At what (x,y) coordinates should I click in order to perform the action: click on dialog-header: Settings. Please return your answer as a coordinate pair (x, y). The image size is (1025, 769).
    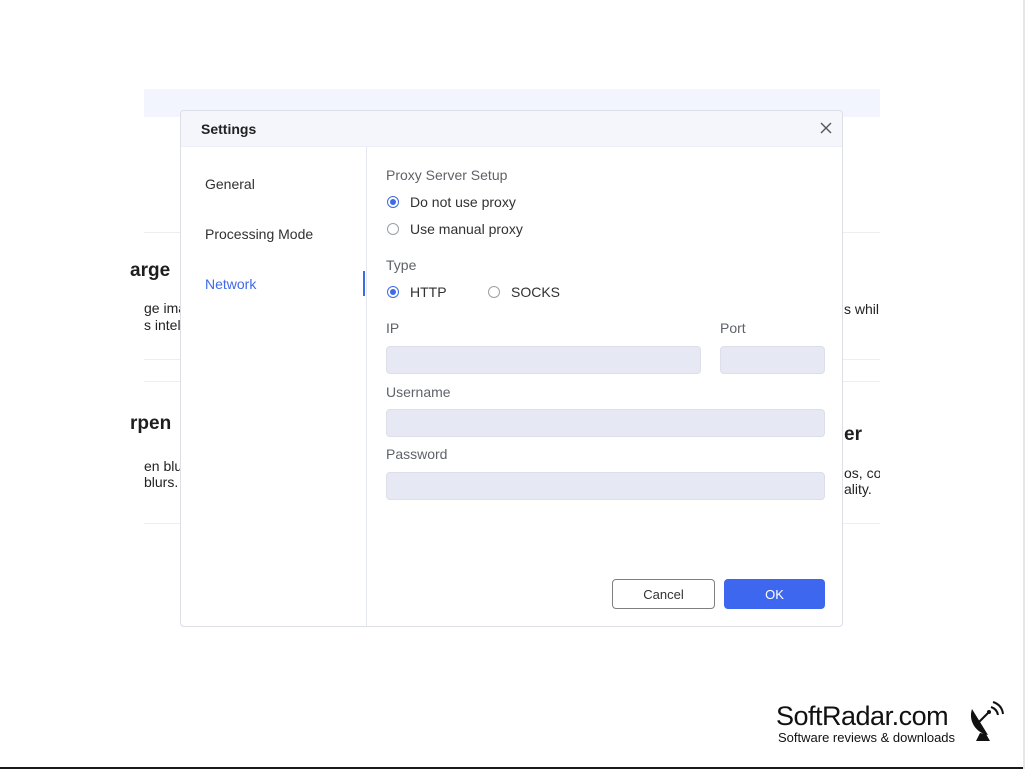
    Looking at the image, I should click on (511, 129).